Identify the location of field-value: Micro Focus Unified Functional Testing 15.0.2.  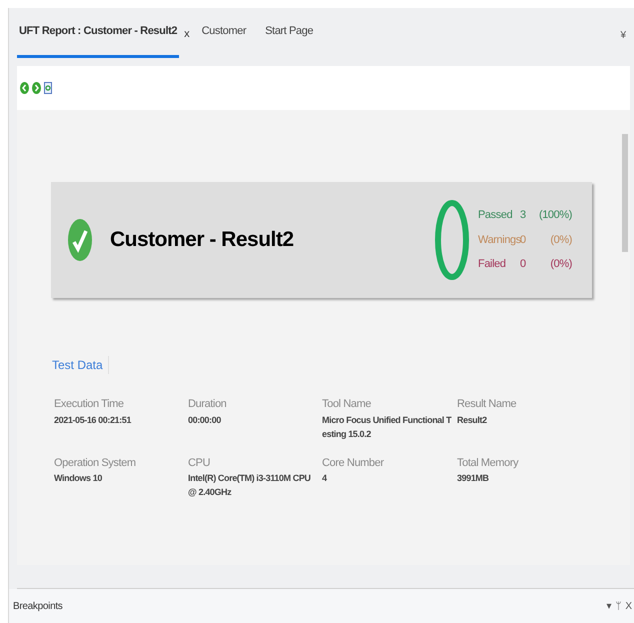
(387, 427).